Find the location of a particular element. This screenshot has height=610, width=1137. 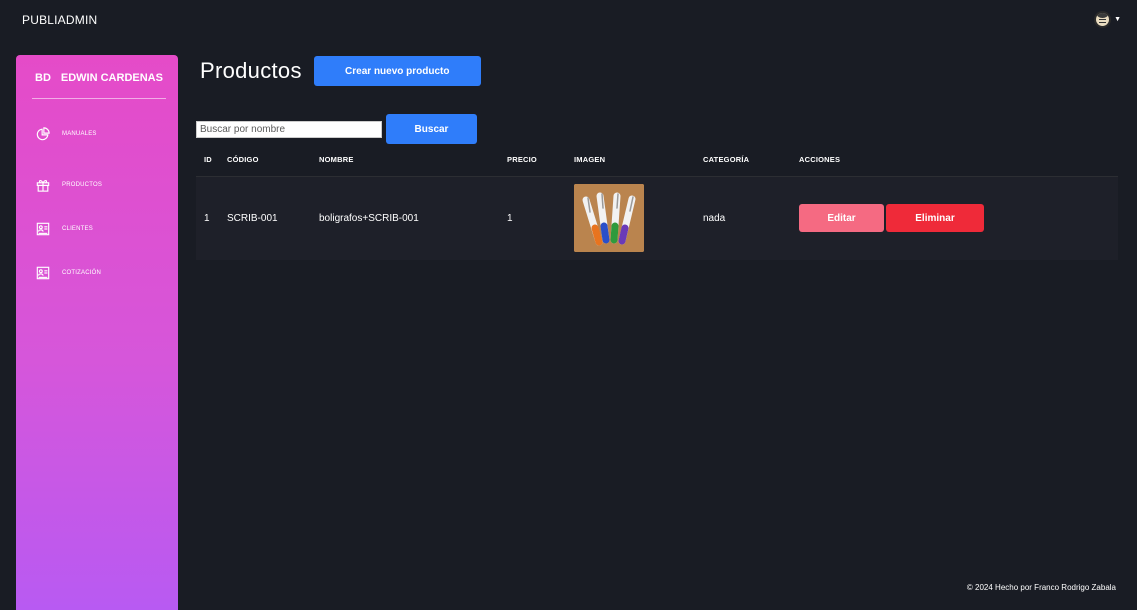

sidebar-item-cotizacion: COTIZACIÓN is located at coordinates (97, 273).